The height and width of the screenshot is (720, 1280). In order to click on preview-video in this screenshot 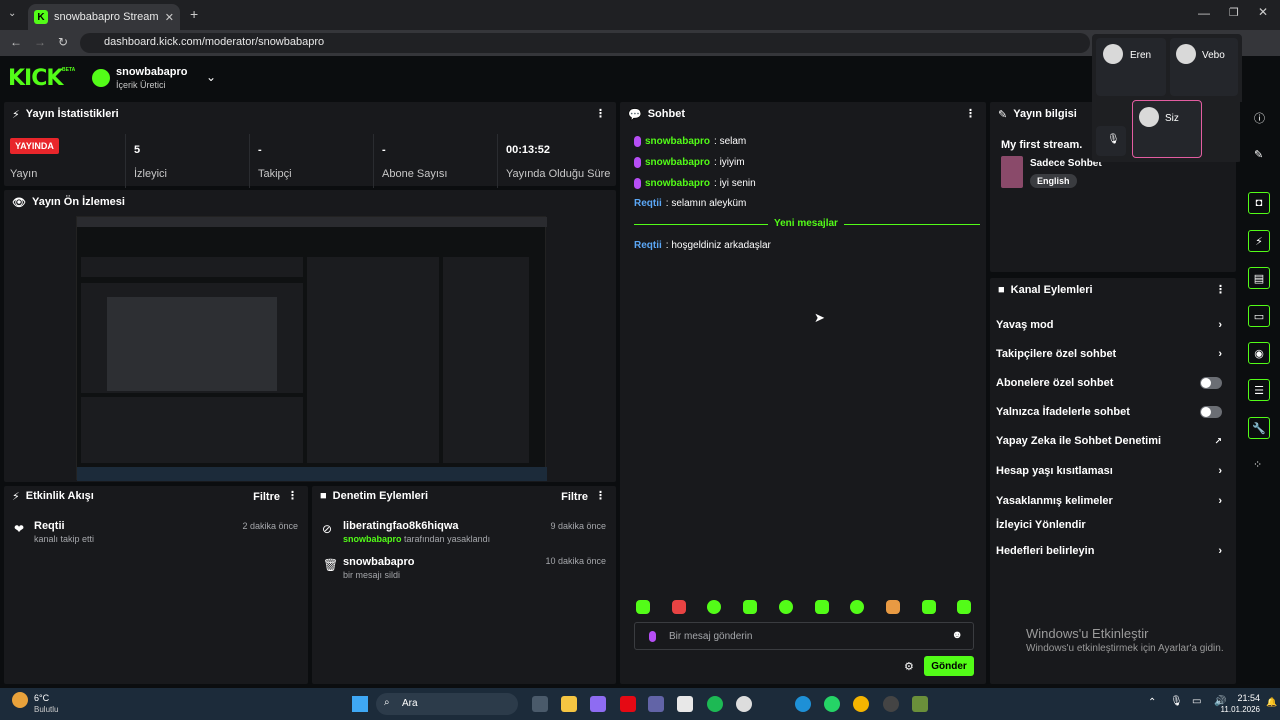, I will do `click(311, 348)`.